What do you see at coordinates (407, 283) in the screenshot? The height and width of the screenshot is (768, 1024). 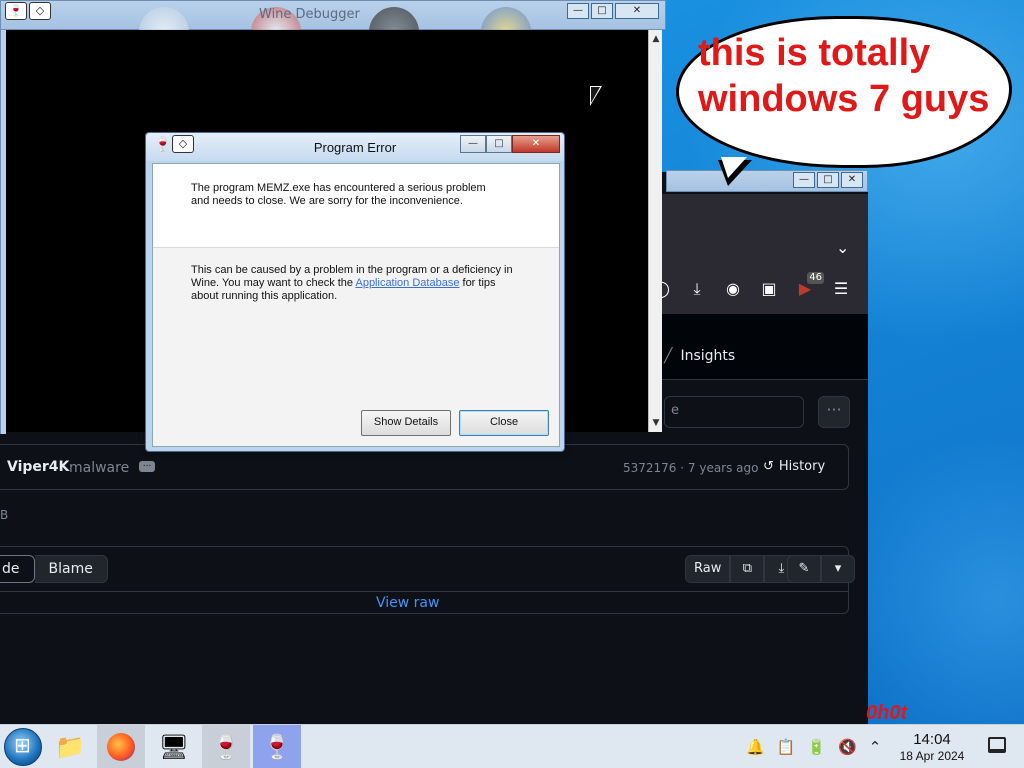 I see `application-database-link: Application Database` at bounding box center [407, 283].